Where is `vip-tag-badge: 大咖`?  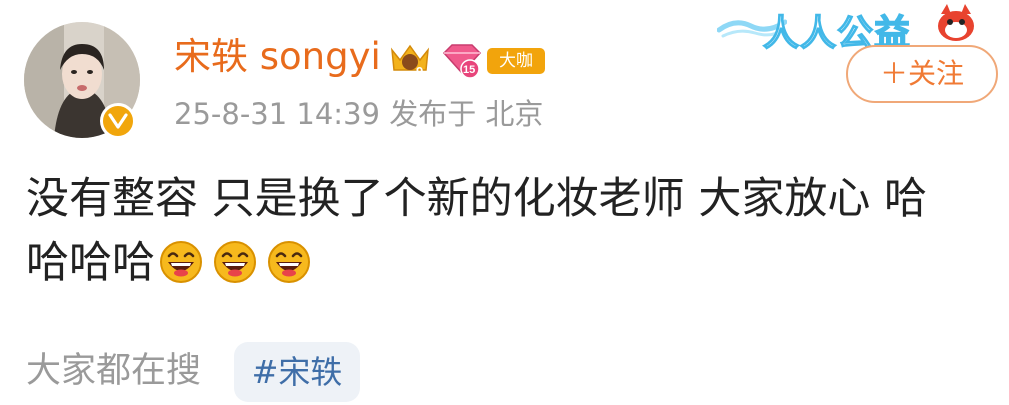 vip-tag-badge: 大咖 is located at coordinates (516, 61).